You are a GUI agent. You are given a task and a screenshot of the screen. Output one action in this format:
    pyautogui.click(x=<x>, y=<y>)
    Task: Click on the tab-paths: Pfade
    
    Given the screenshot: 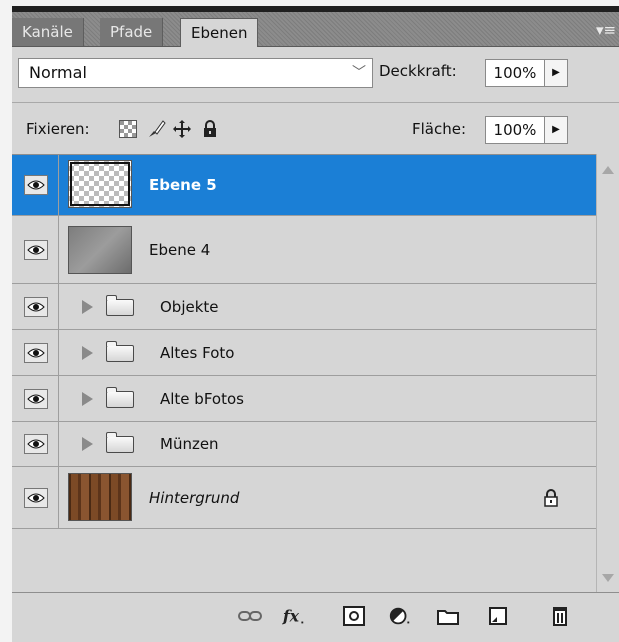 What is the action you would take?
    pyautogui.click(x=132, y=32)
    